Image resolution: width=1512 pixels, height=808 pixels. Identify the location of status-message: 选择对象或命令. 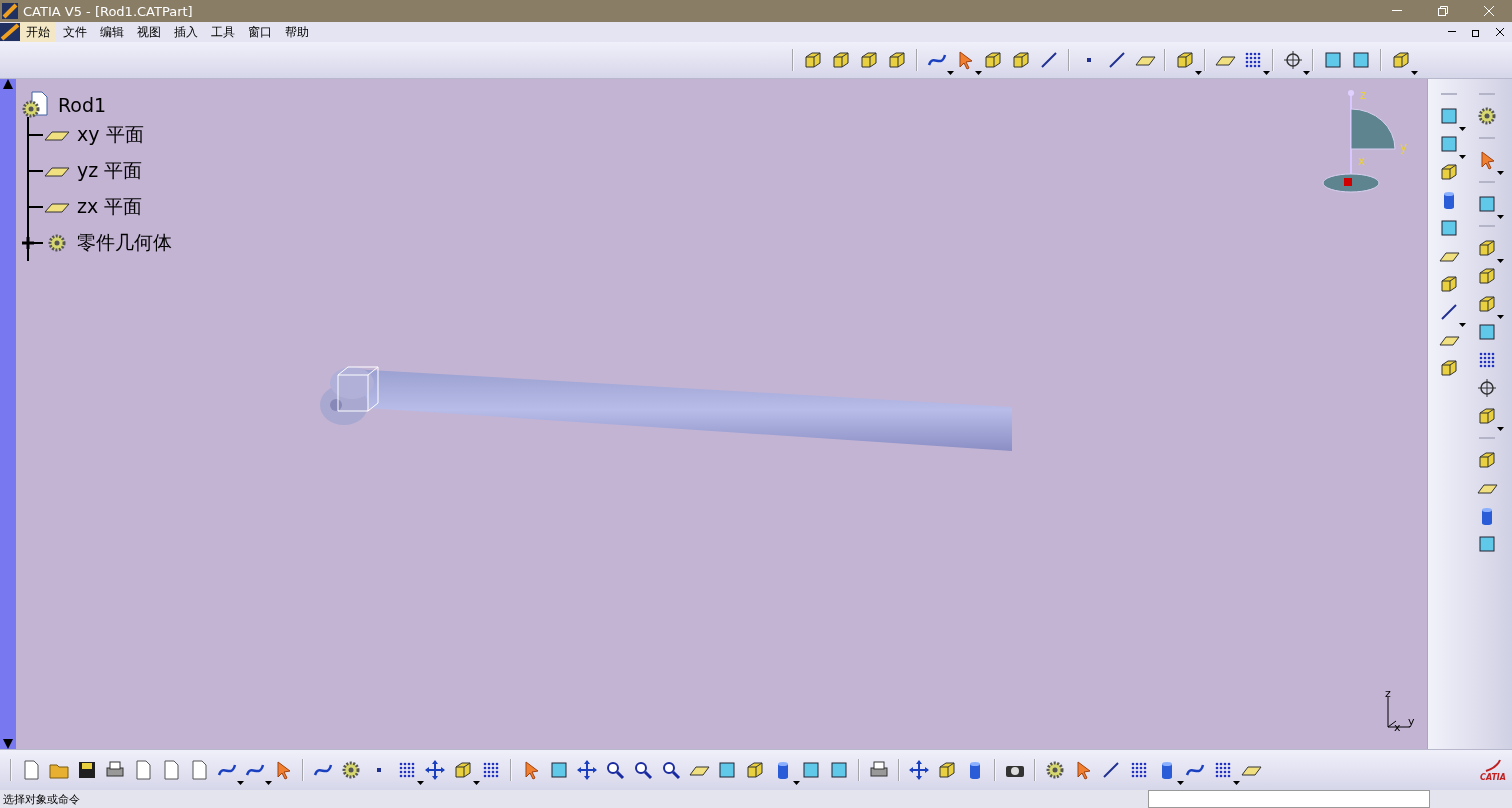
(41, 799).